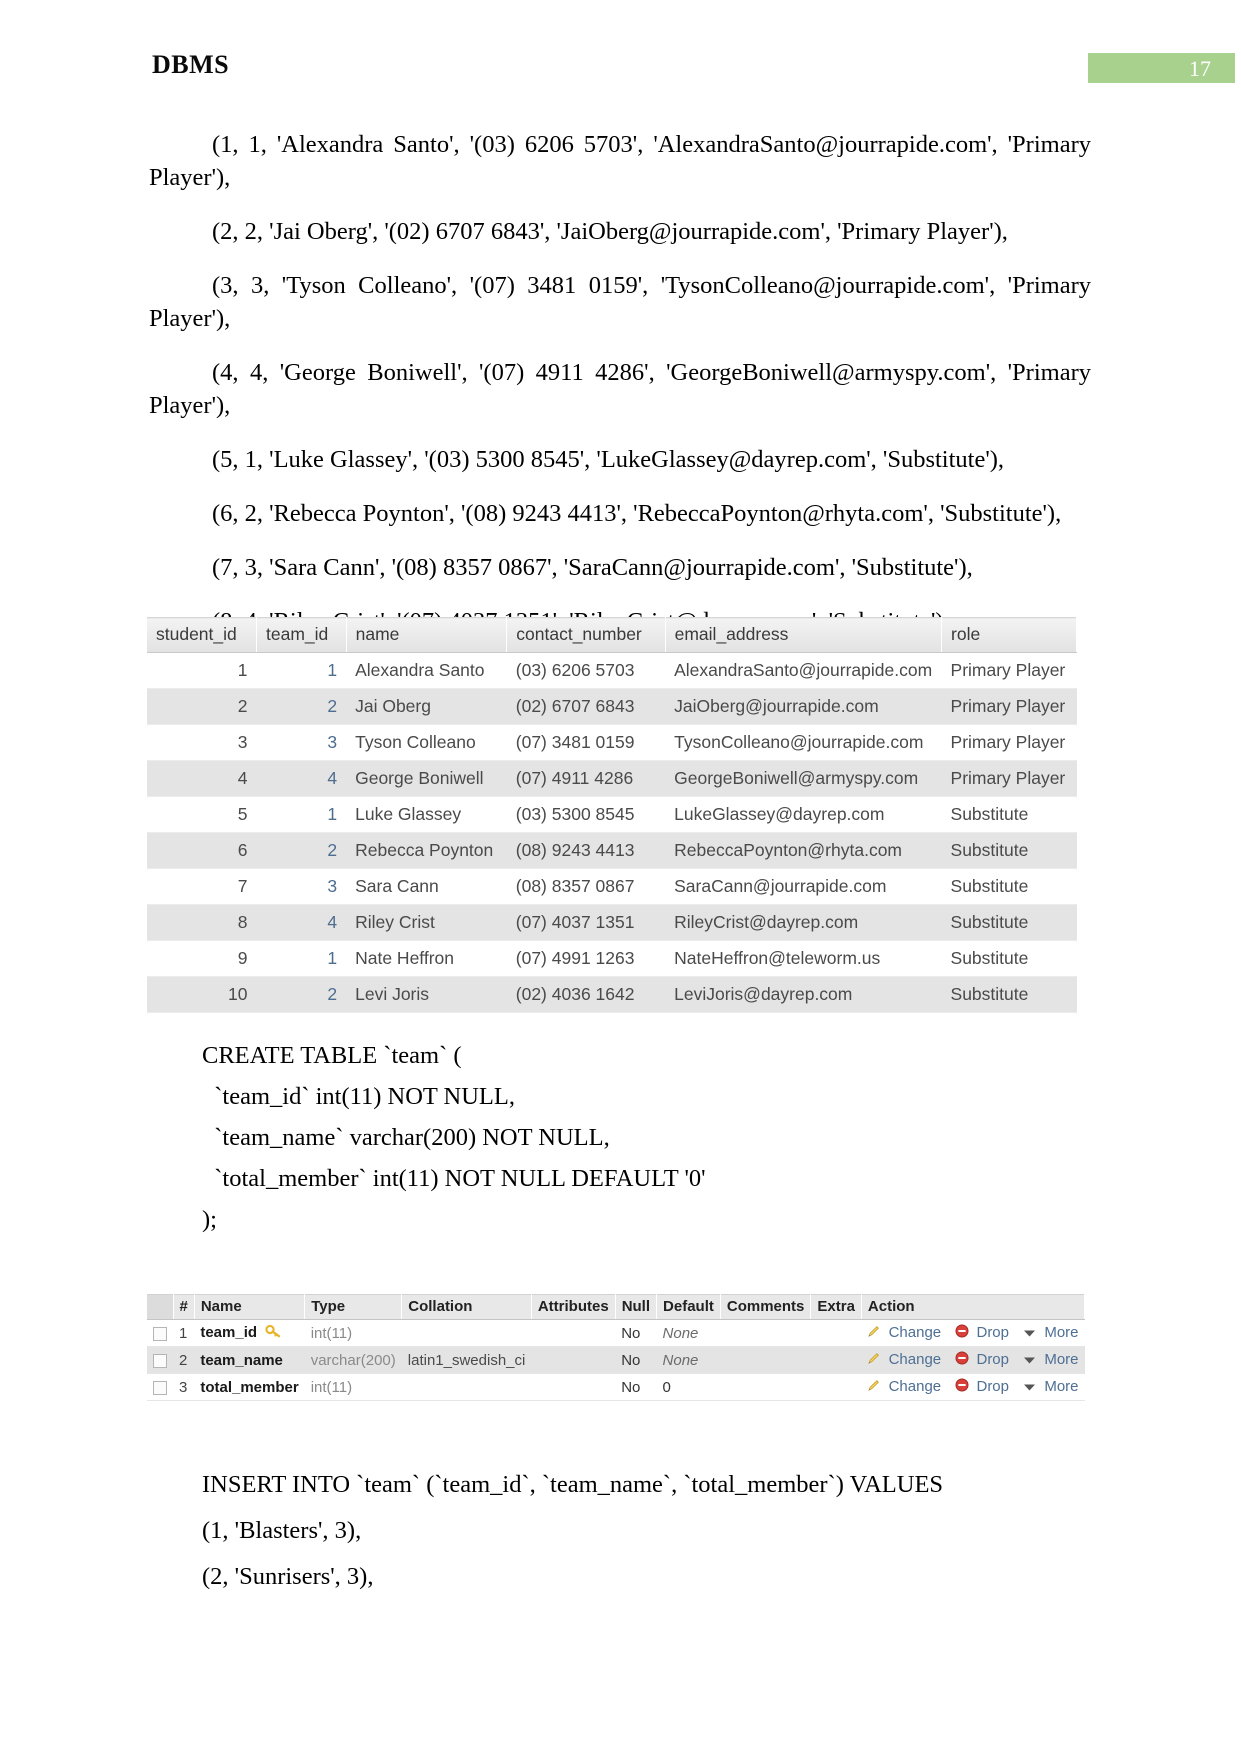  Describe the element at coordinates (804, 635) in the screenshot. I see `column-header-email-address: email_address` at that location.